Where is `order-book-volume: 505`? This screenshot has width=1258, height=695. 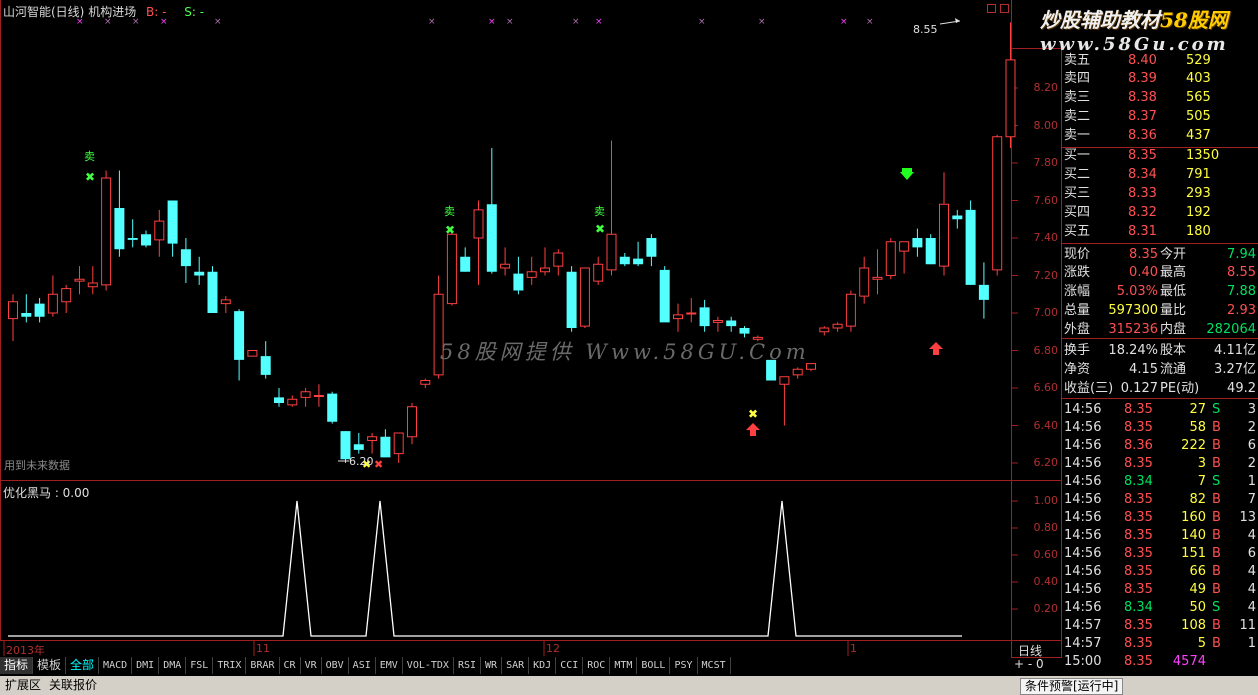 order-book-volume: 505 is located at coordinates (1198, 116).